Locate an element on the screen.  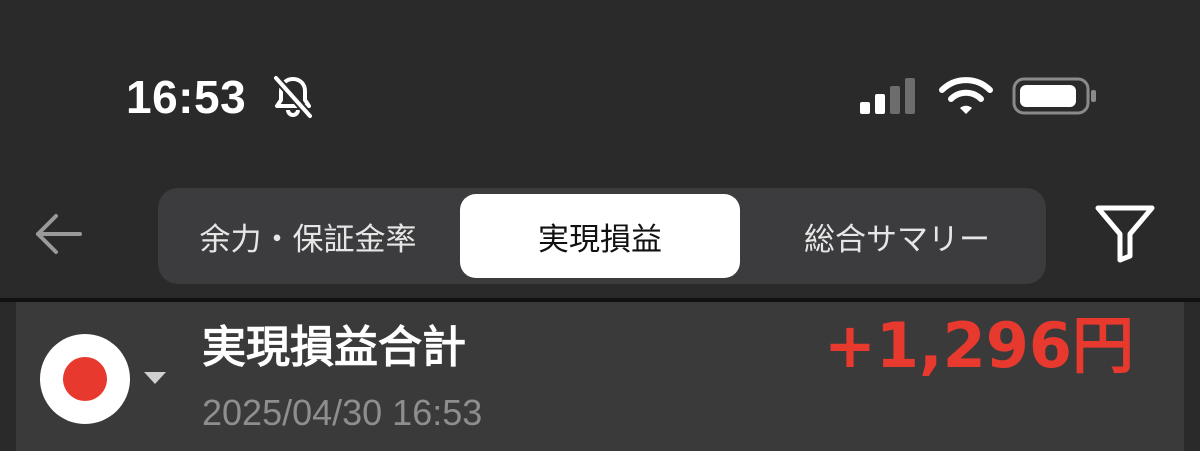
japan-flag-icon is located at coordinates (85, 379).